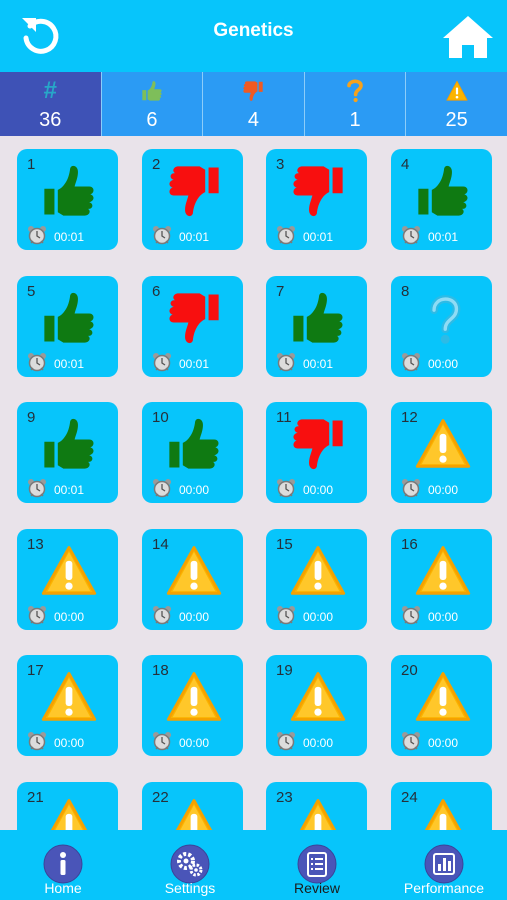  What do you see at coordinates (468, 37) in the screenshot?
I see `home-icon` at bounding box center [468, 37].